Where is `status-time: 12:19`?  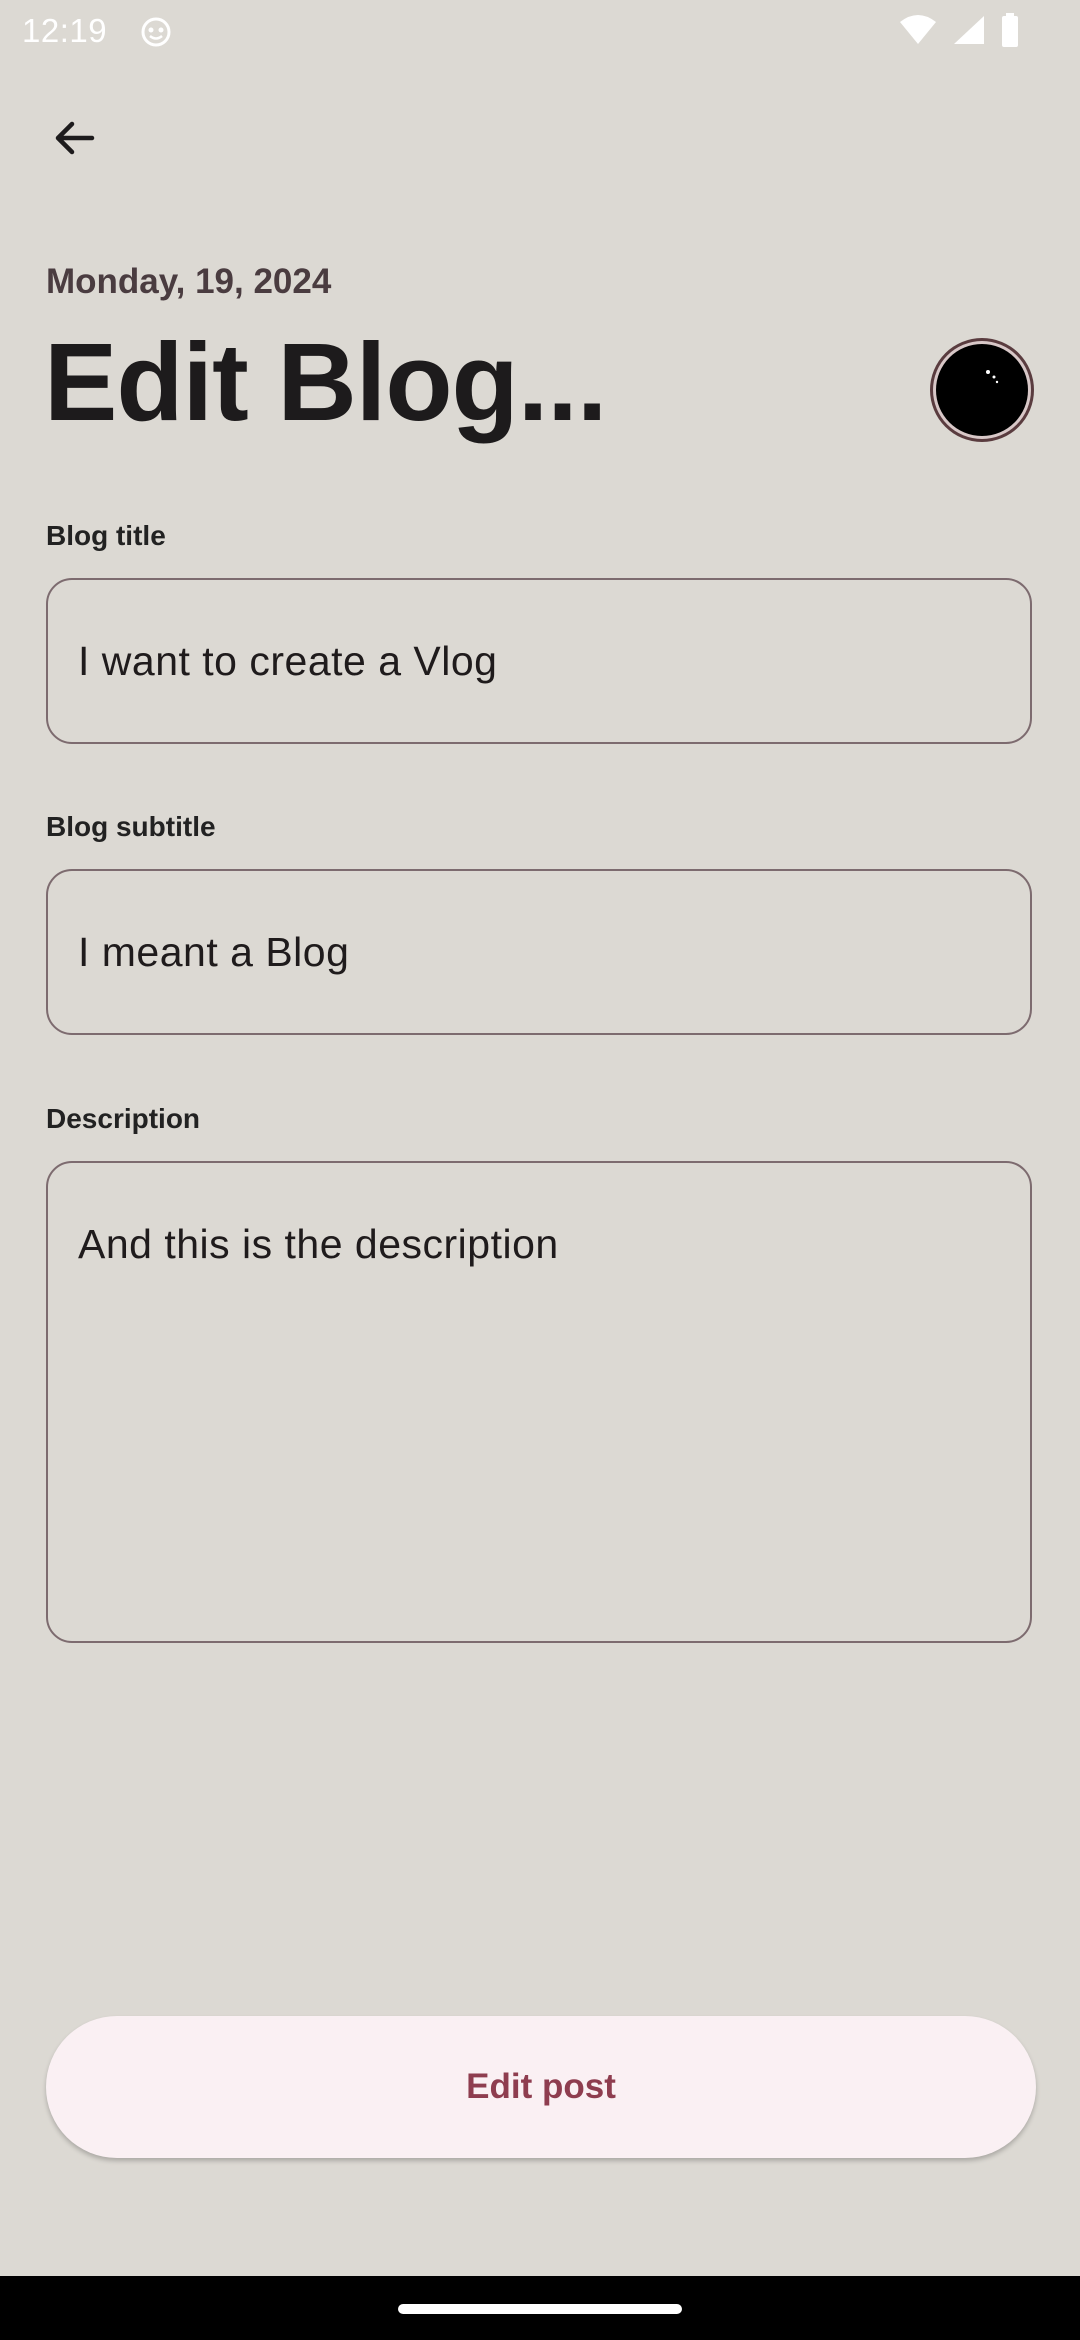 status-time: 12:19 is located at coordinates (65, 30).